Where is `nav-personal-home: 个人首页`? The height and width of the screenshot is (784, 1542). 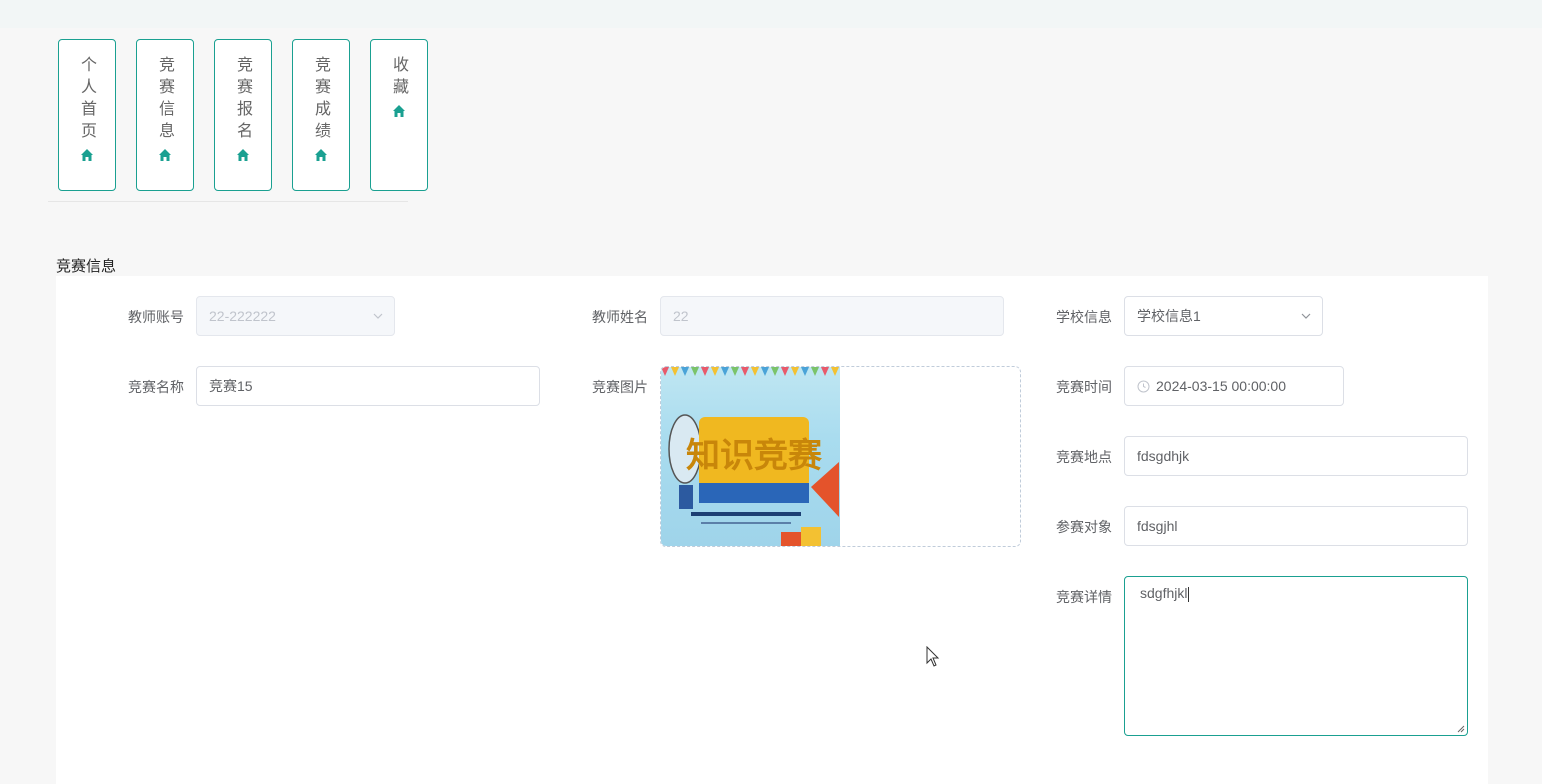 nav-personal-home: 个人首页 is located at coordinates (87, 115).